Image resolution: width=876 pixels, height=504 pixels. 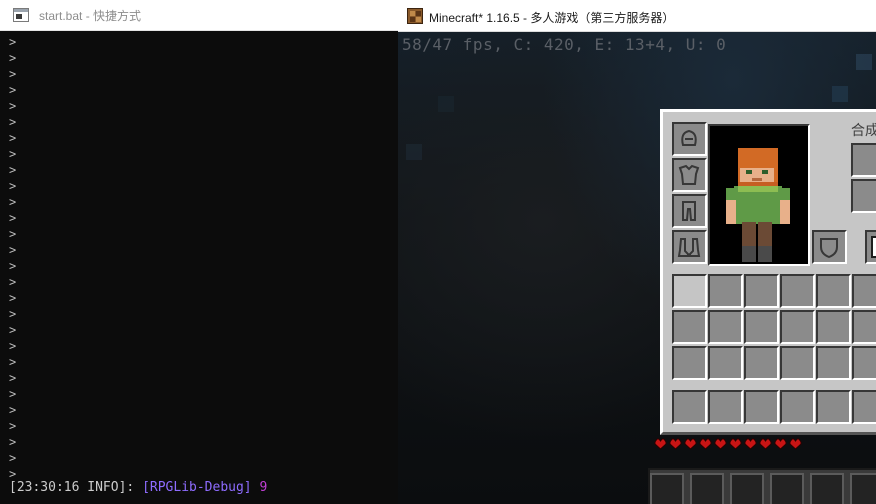 I want to click on console-log-line: [23:30:16 INFO]: [RPGLib-Debug] 9, so click(x=138, y=487).